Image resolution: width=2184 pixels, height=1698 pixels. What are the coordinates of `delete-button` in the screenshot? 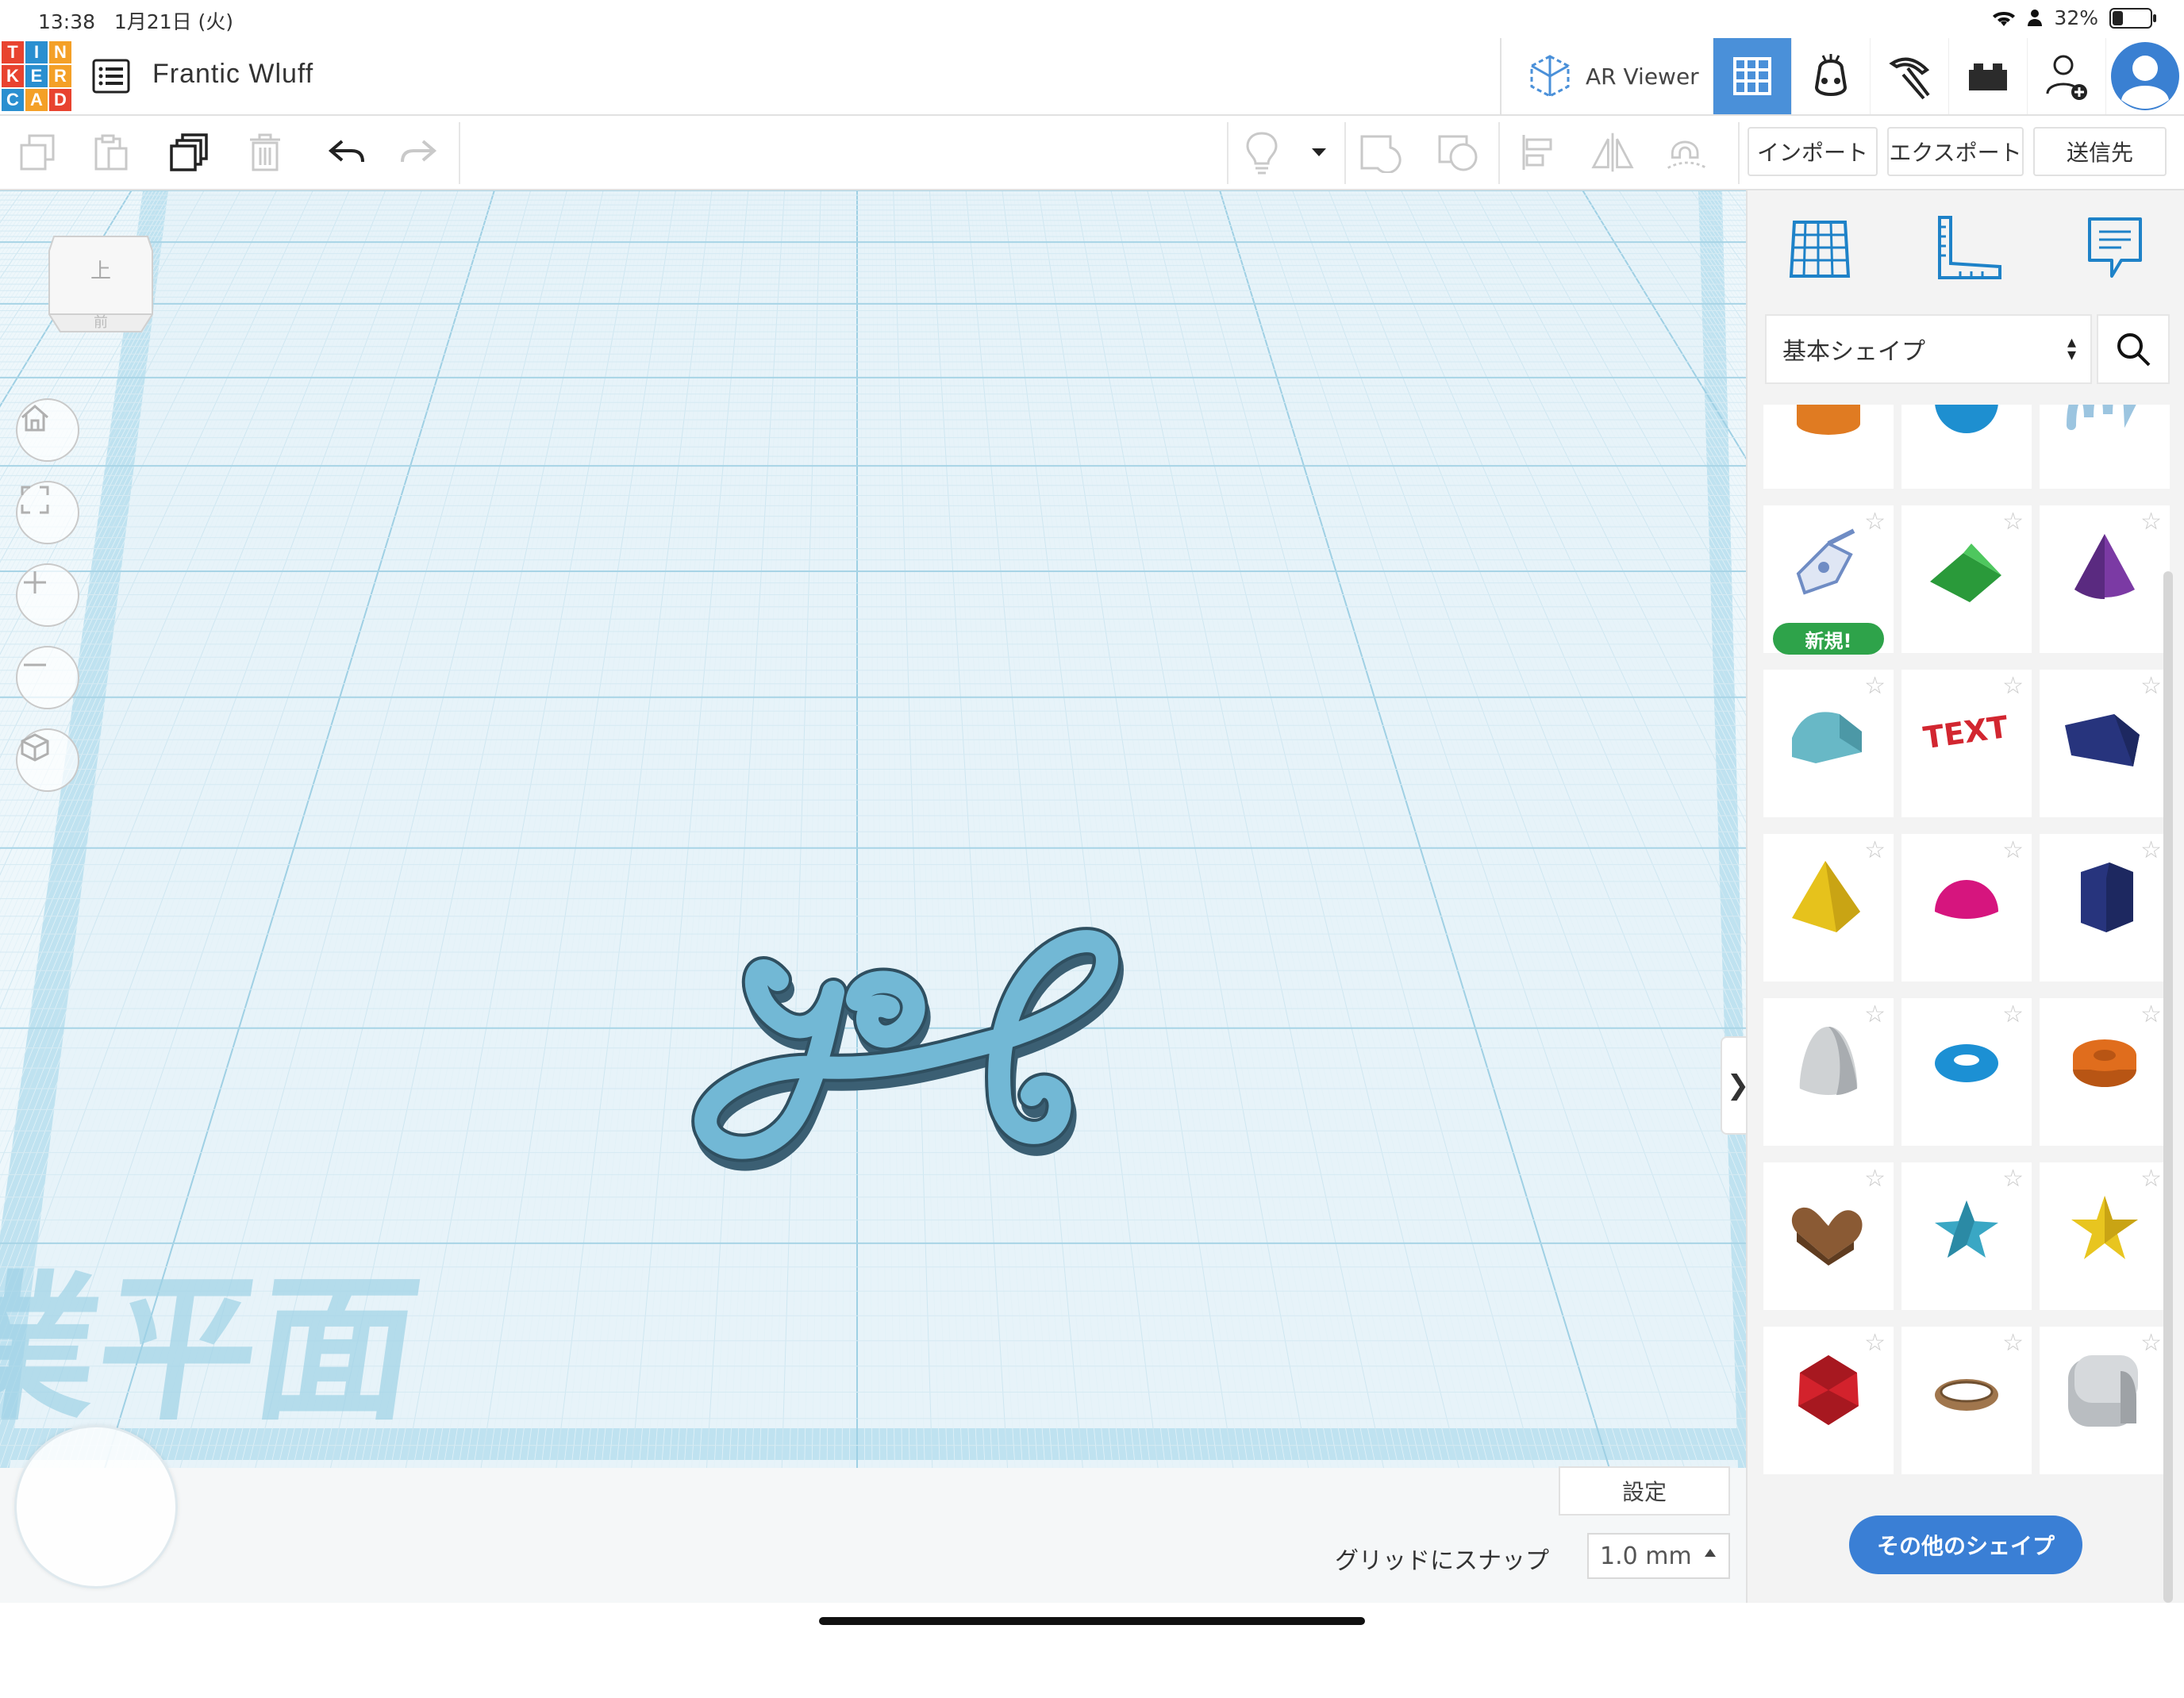 It's located at (265, 152).